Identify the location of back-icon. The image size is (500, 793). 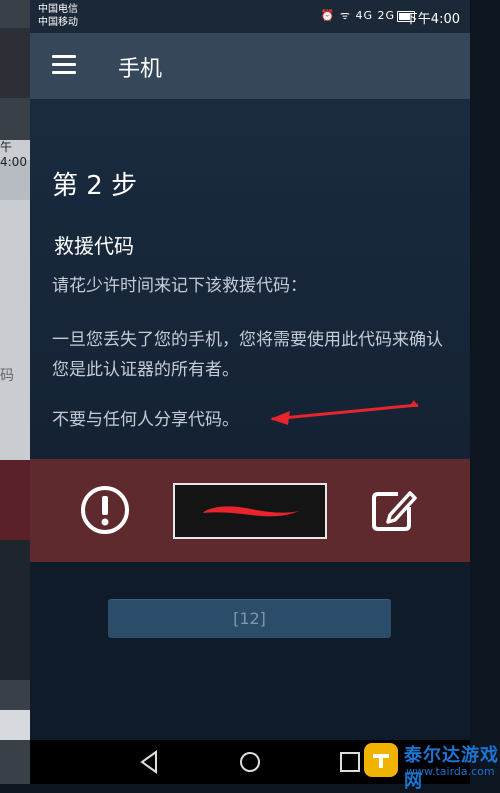
(150, 762).